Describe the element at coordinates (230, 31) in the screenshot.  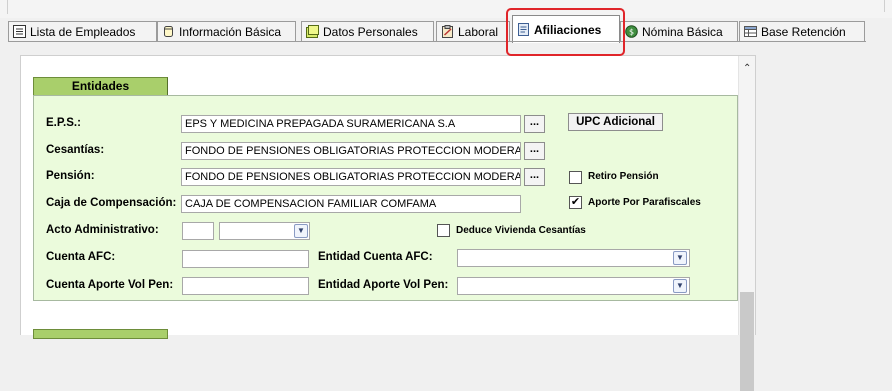
I see `tab-label: Información Básica` at that location.